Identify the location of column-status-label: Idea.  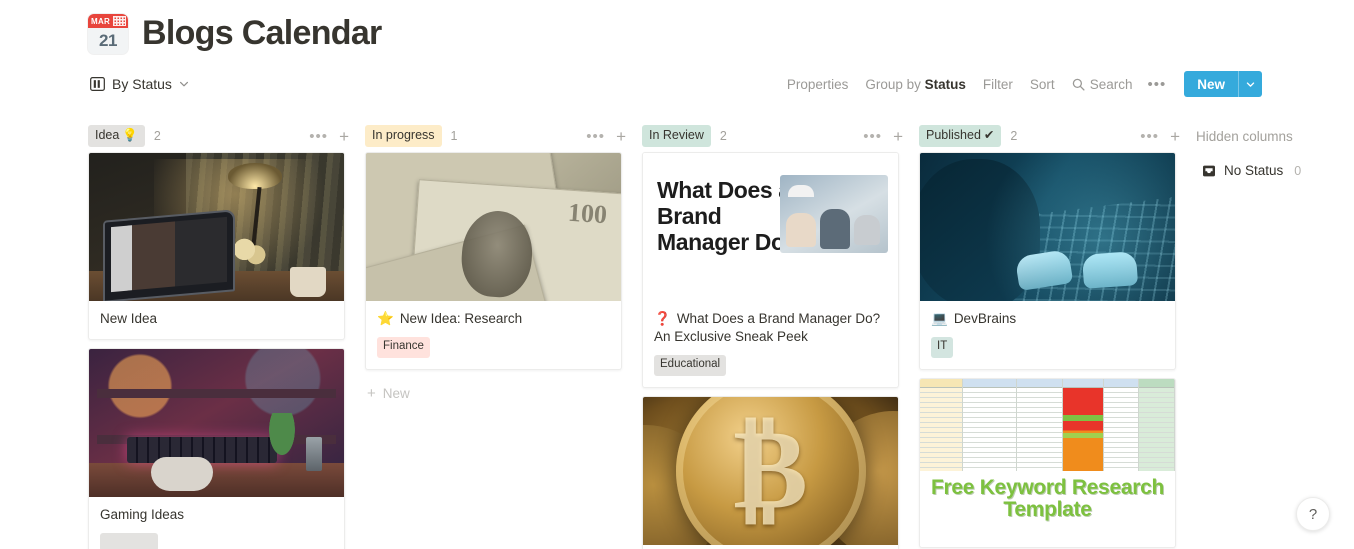
(107, 135).